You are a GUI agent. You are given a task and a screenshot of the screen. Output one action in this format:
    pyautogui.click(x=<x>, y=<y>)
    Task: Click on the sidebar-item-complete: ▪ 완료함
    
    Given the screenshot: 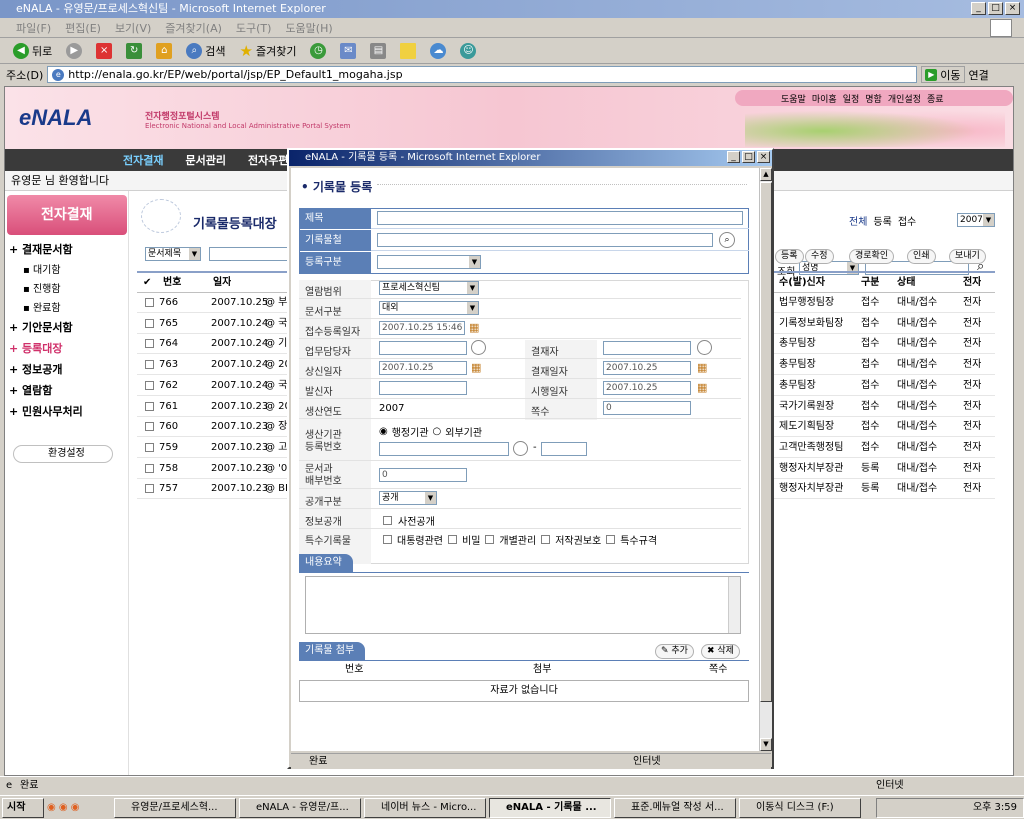 What is the action you would take?
    pyautogui.click(x=42, y=306)
    